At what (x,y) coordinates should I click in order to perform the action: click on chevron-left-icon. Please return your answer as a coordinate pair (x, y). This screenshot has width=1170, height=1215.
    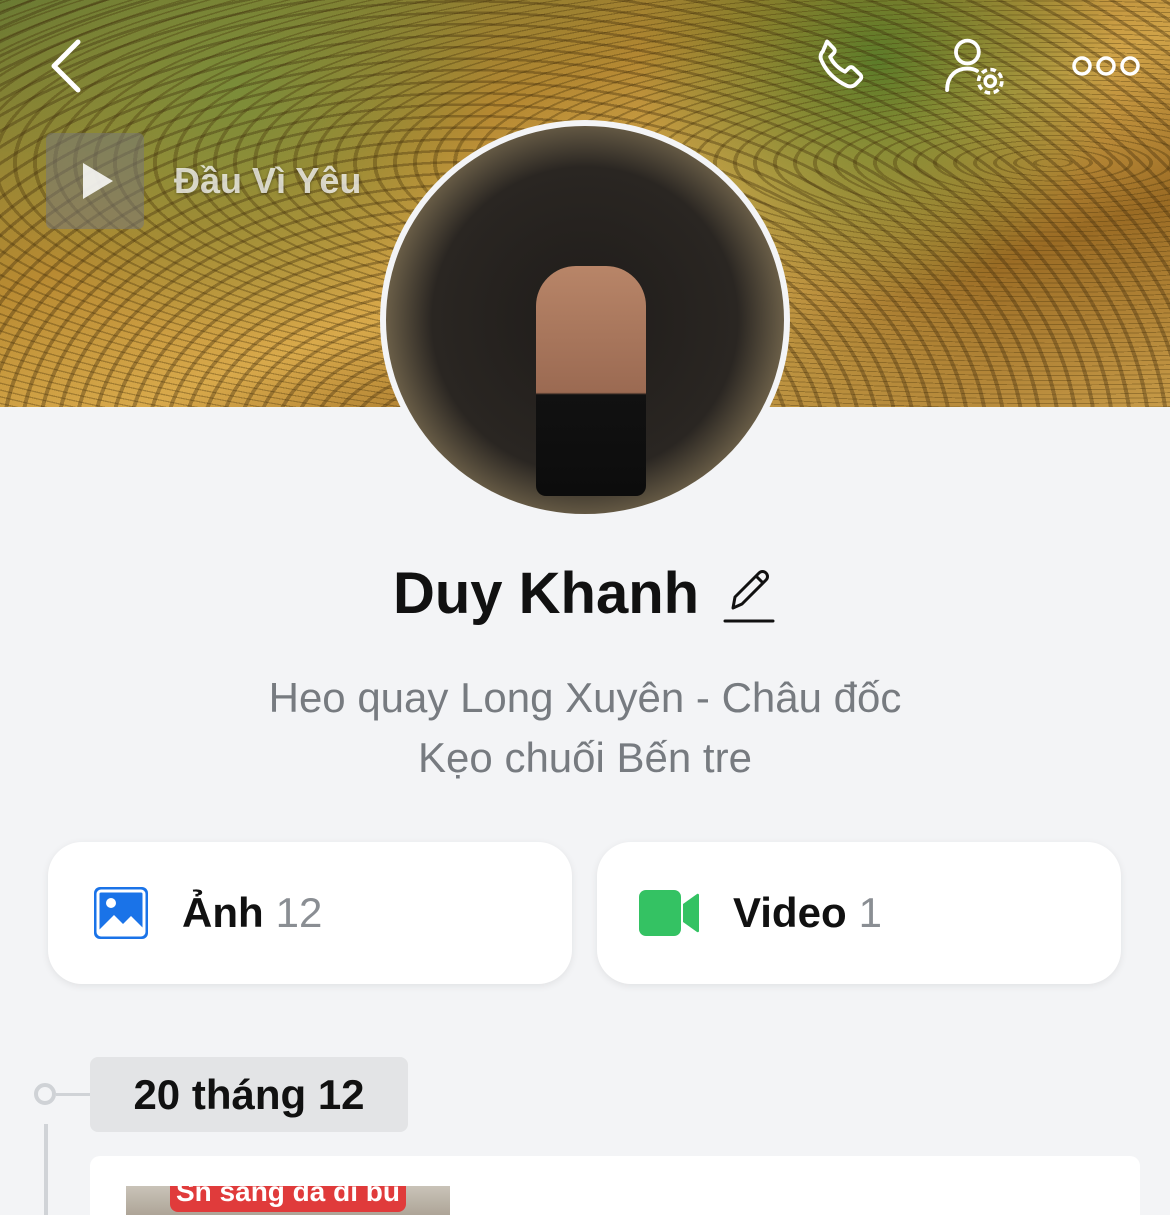
    Looking at the image, I should click on (66, 66).